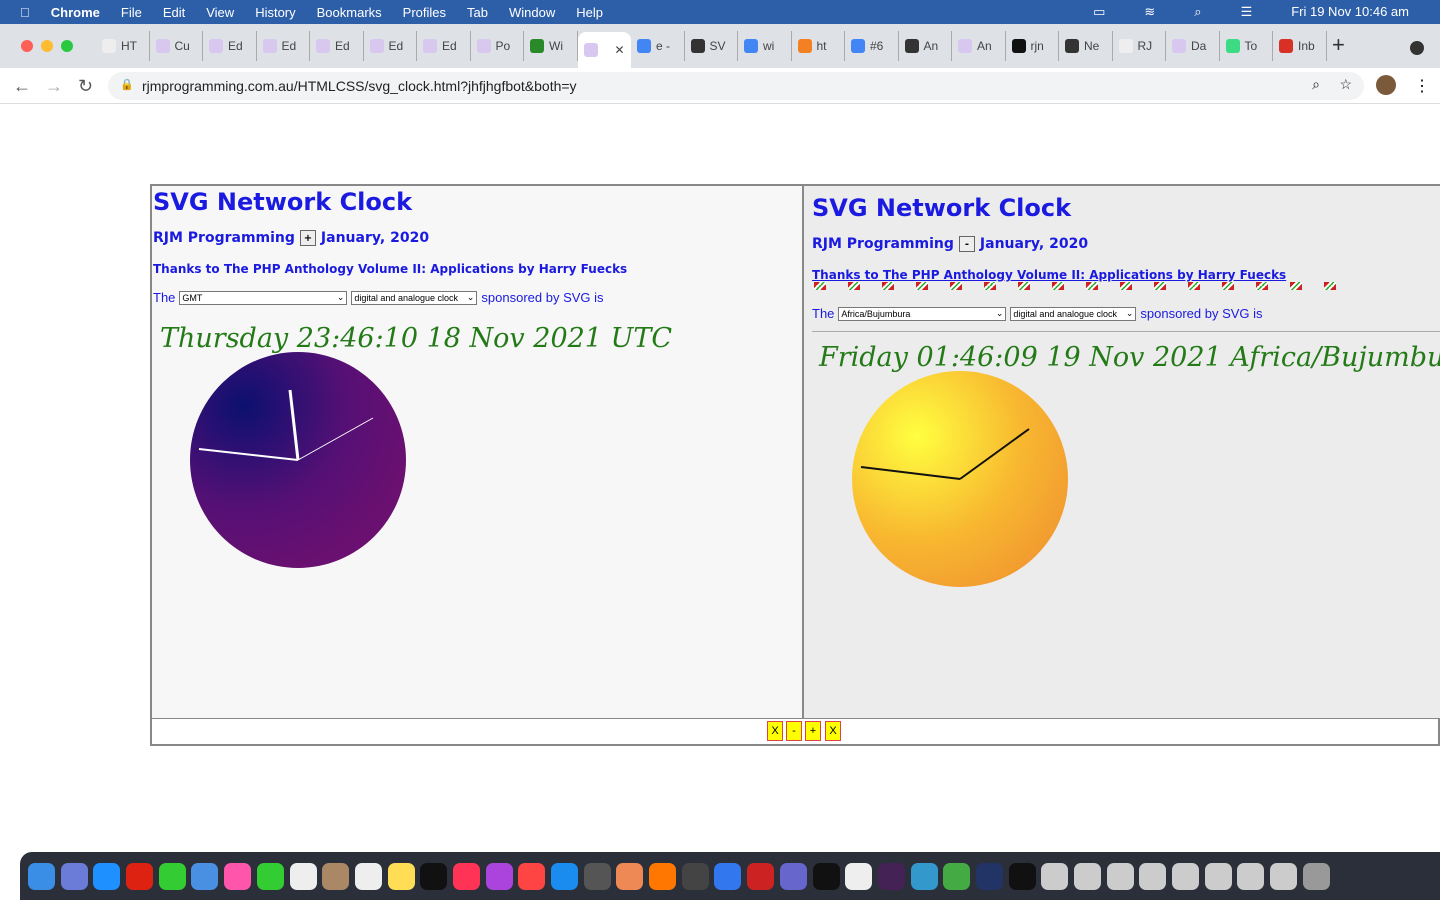 This screenshot has width=1440, height=900. I want to click on tab: wi, so click(765, 46).